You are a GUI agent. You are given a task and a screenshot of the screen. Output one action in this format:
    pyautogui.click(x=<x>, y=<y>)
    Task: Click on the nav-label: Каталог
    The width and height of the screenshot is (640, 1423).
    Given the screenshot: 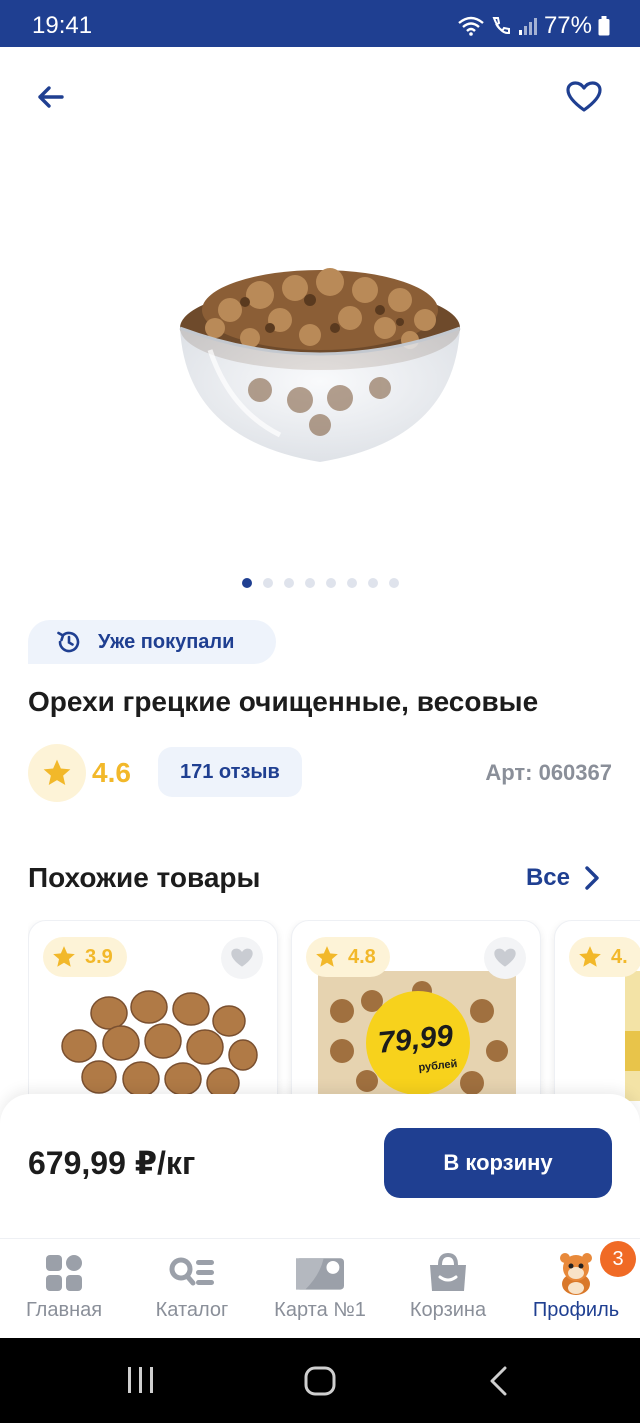 What is the action you would take?
    pyautogui.click(x=192, y=1310)
    